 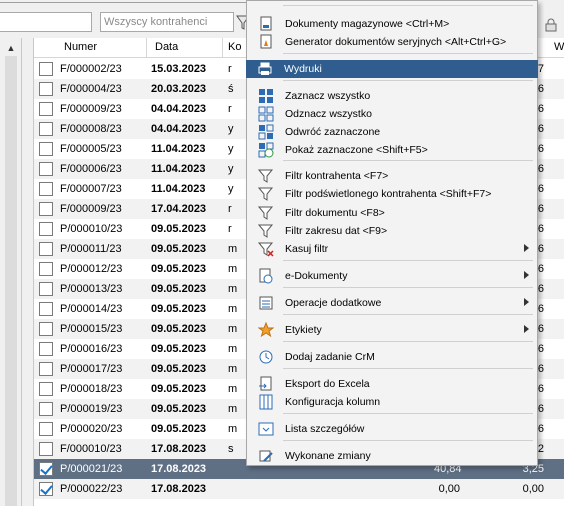 What do you see at coordinates (91, 409) in the screenshot?
I see `row-number: P/000019/23` at bounding box center [91, 409].